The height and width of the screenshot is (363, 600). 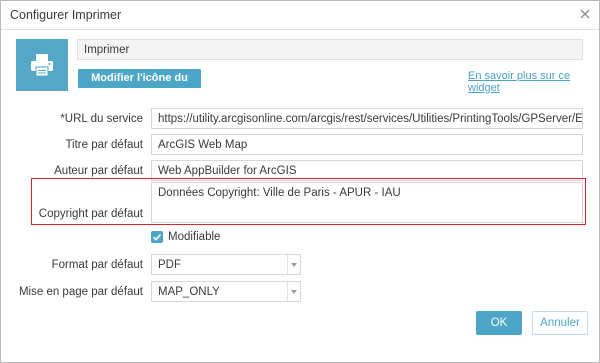 I want to click on default-layout-label: Mise en page par défaut, so click(x=80, y=292).